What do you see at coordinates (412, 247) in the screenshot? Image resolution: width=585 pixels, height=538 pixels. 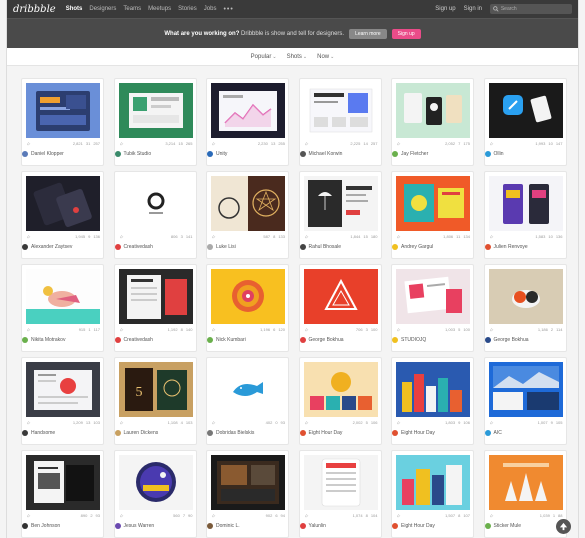 I see `shot-author: Andrey Gargul` at bounding box center [412, 247].